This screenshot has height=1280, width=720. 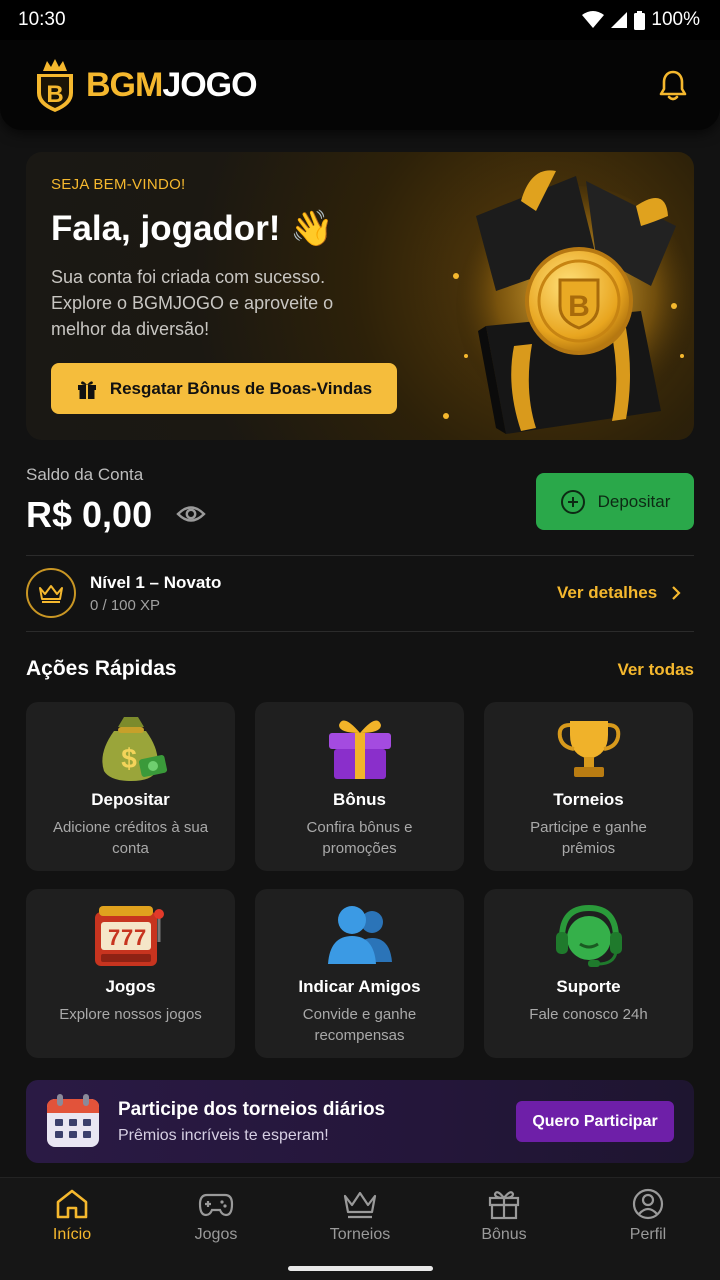 I want to click on nav-label: Início, so click(x=72, y=1234).